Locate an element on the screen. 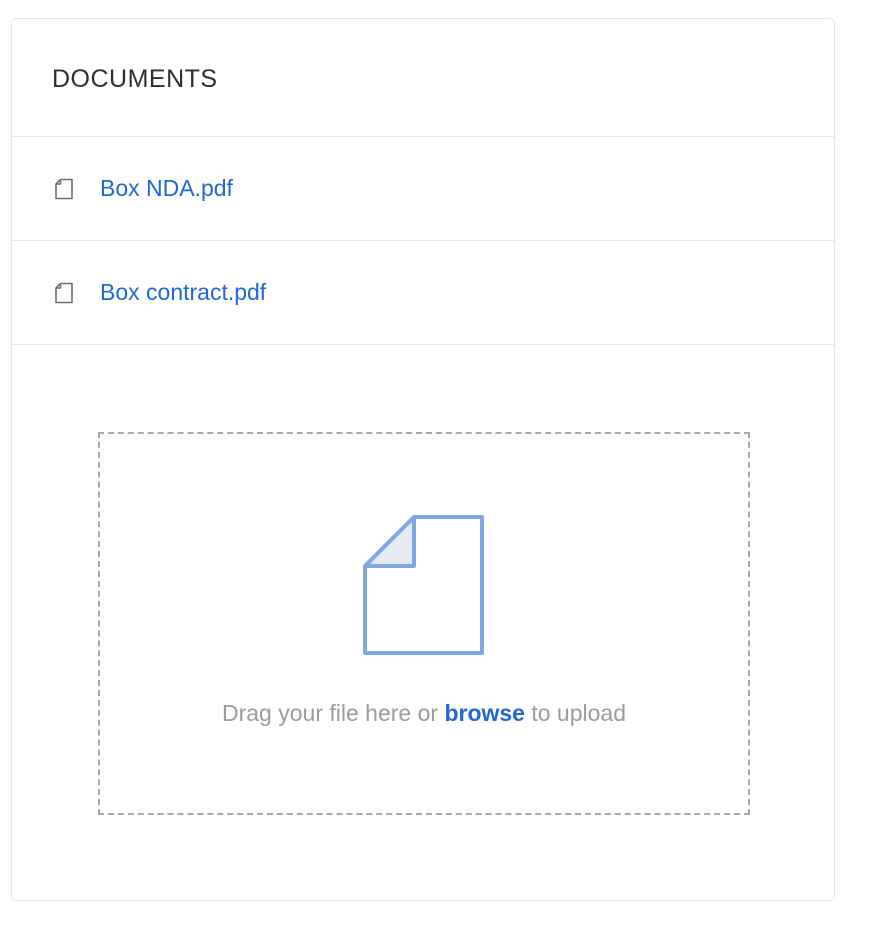 The image size is (874, 934). browse-link: browse is located at coordinates (484, 713).